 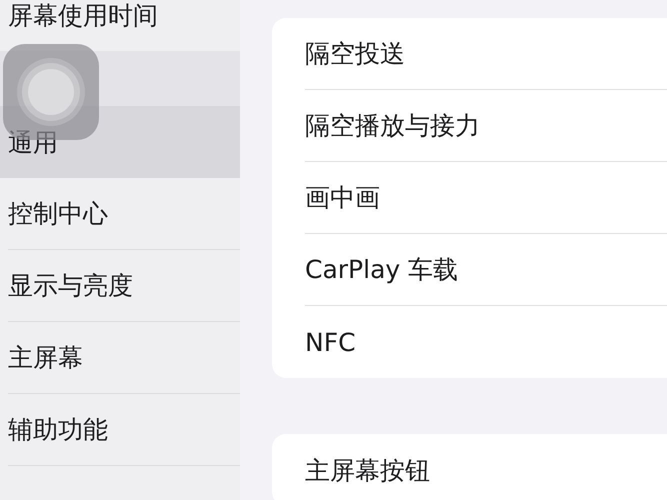 I want to click on sidebar-item: 主屏幕, so click(x=124, y=358).